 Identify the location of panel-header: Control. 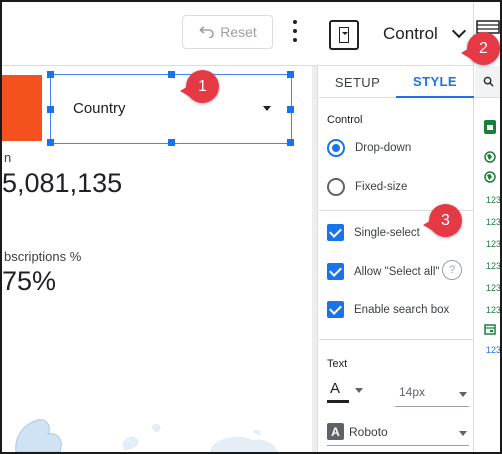
(396, 34).